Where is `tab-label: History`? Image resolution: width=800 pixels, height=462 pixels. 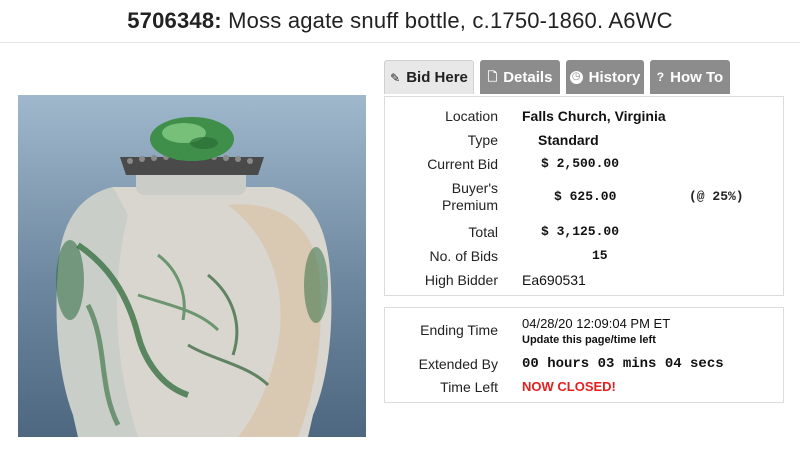 tab-label: History is located at coordinates (614, 77).